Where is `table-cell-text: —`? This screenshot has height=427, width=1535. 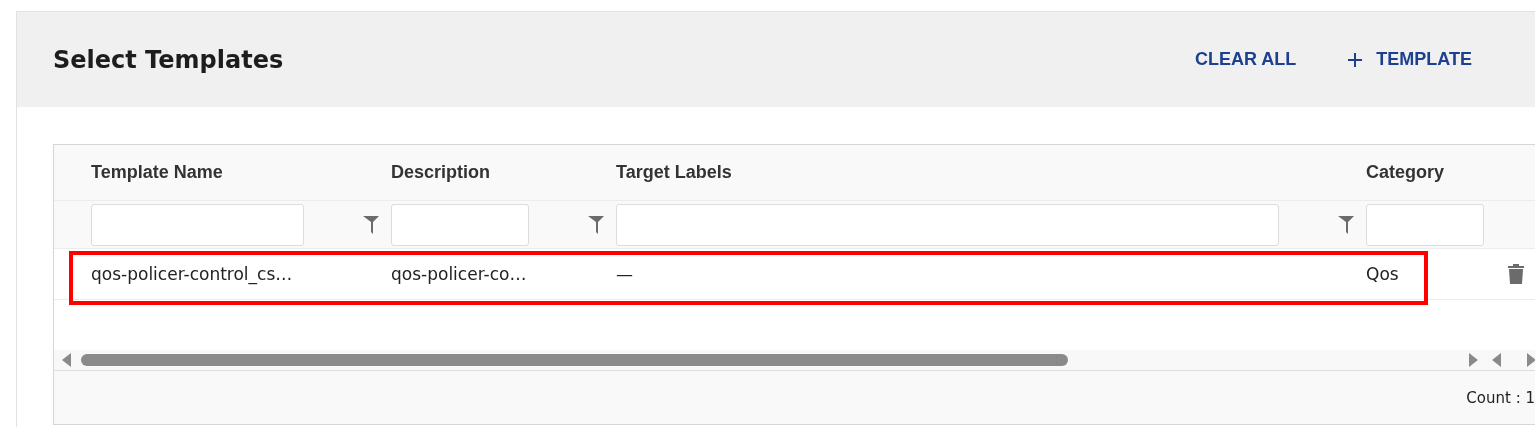 table-cell-text: — is located at coordinates (625, 274).